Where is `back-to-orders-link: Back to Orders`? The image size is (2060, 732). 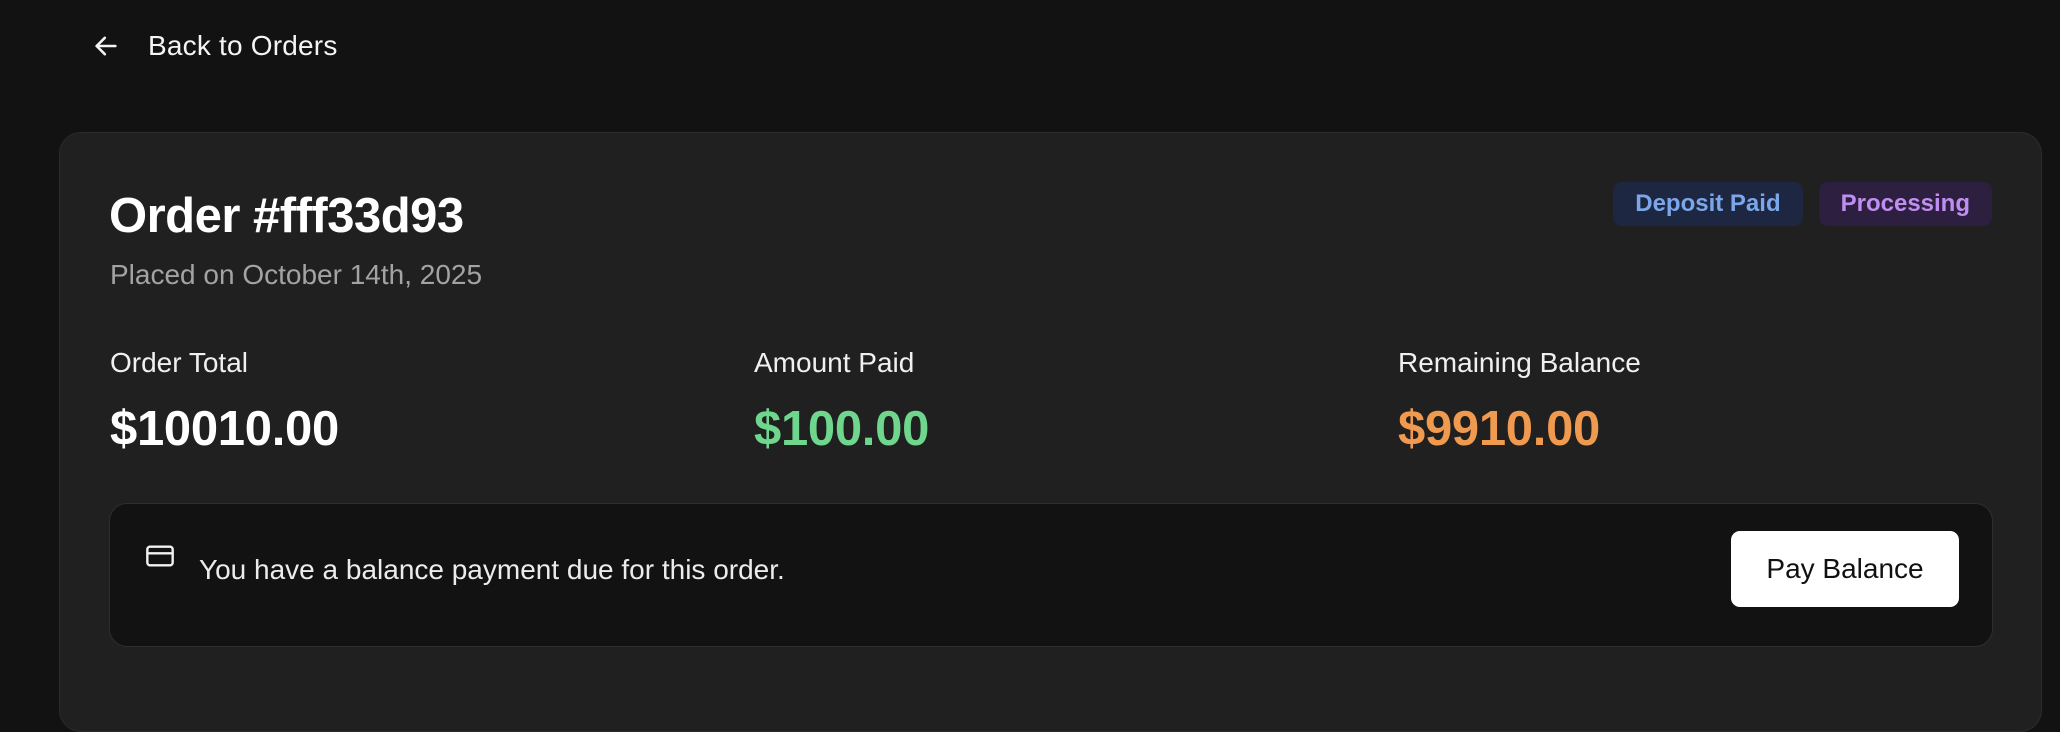
back-to-orders-link: Back to Orders is located at coordinates (215, 46).